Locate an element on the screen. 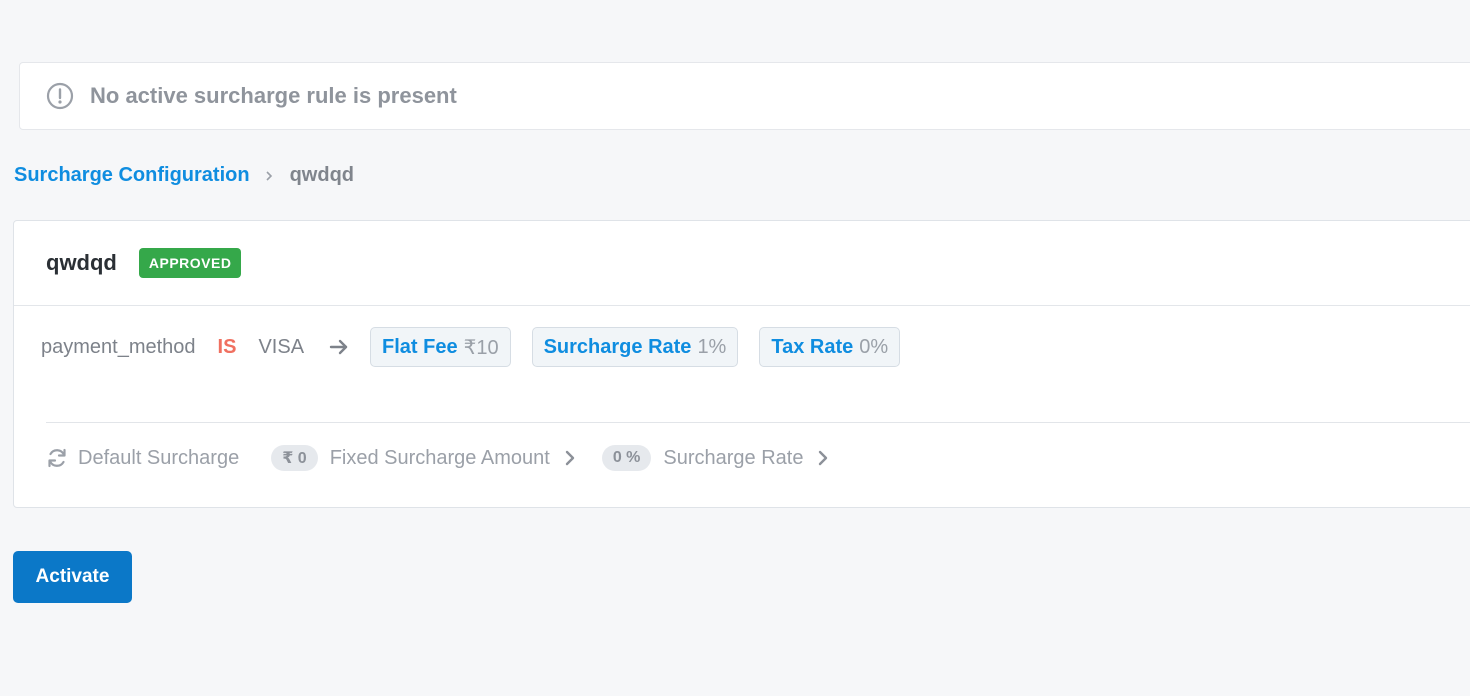 The image size is (1470, 696). chip-value: ₹10 is located at coordinates (481, 347).